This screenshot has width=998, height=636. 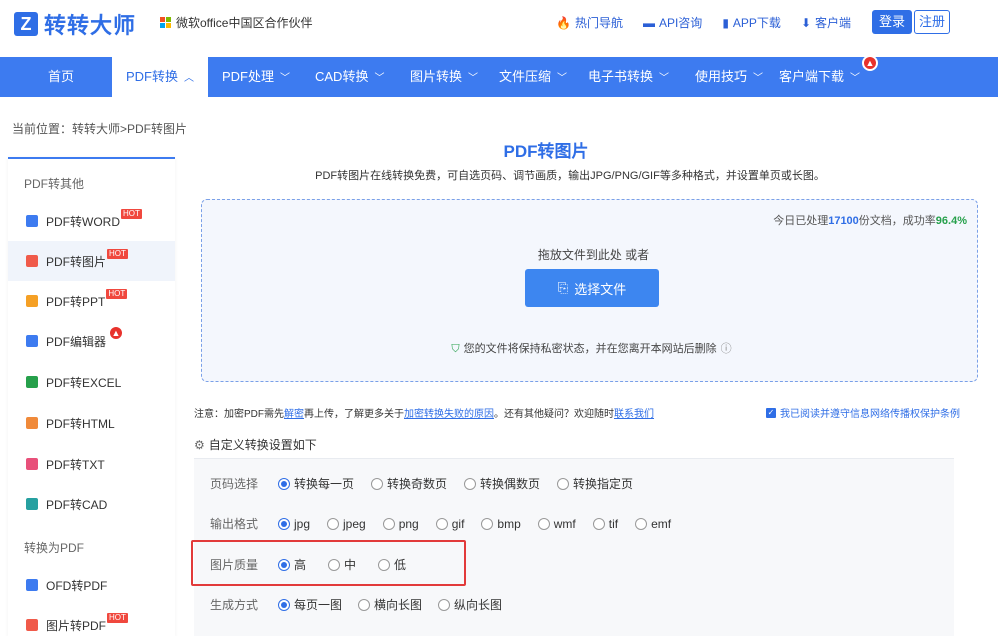 What do you see at coordinates (76, 625) in the screenshot?
I see `sidebar-item-label: 图片转PDF` at bounding box center [76, 625].